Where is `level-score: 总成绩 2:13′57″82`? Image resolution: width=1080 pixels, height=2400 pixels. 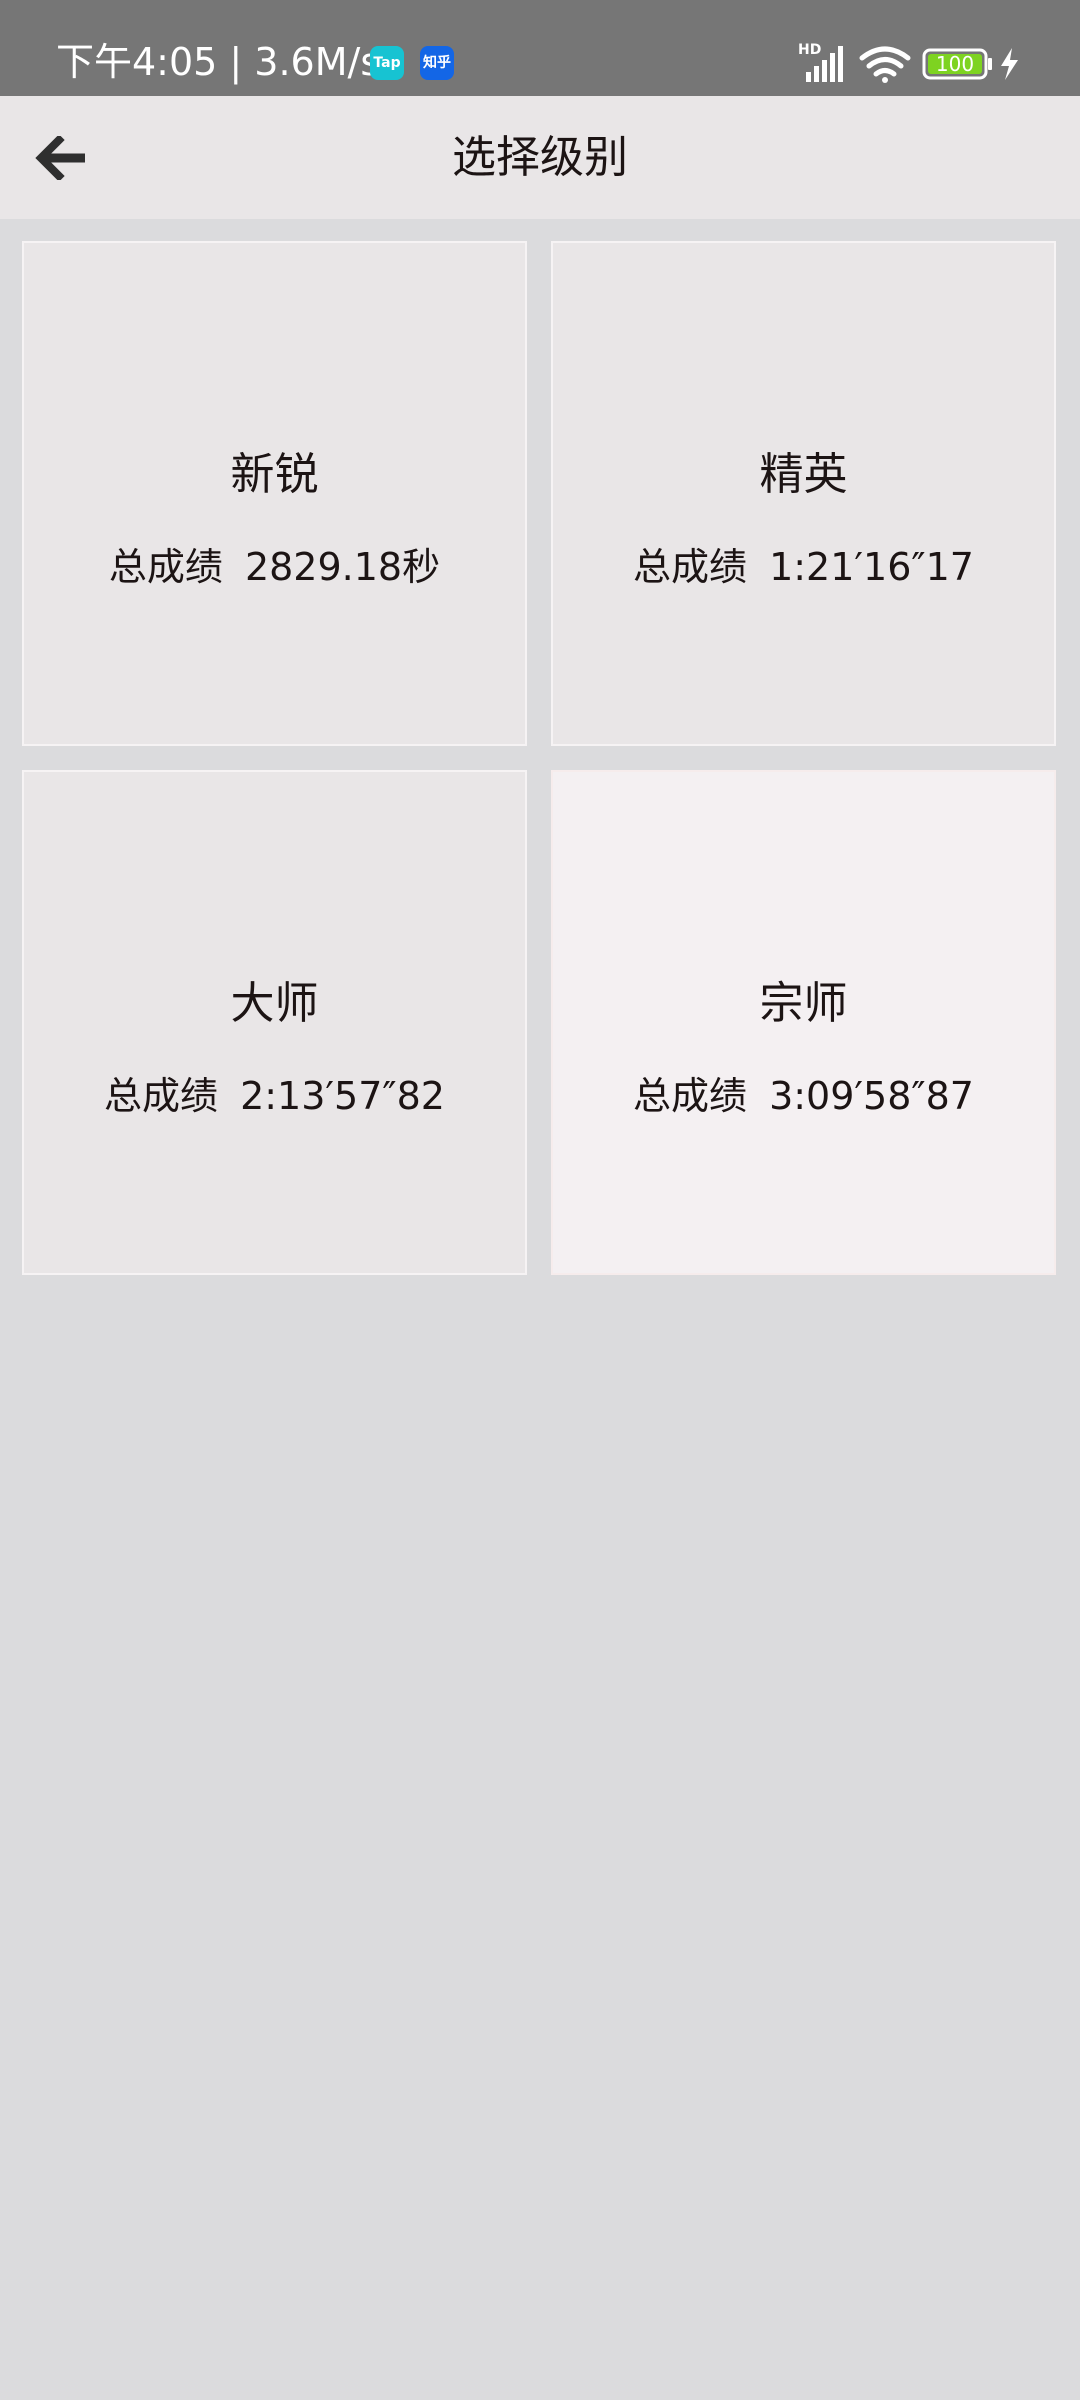
level-score: 总成绩 2:13′57″82 is located at coordinates (274, 1096).